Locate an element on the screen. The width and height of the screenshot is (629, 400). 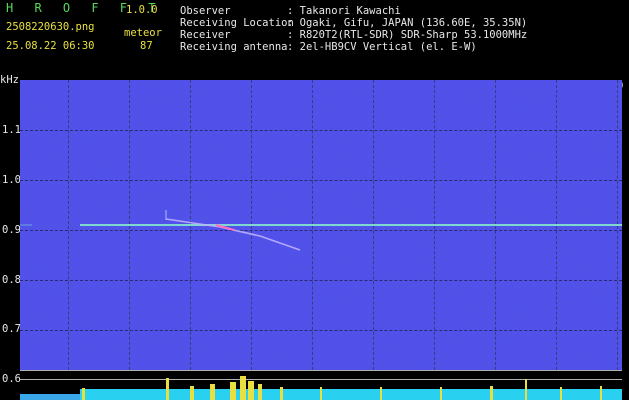
filename-label: 2508220630.png is located at coordinates (50, 27).